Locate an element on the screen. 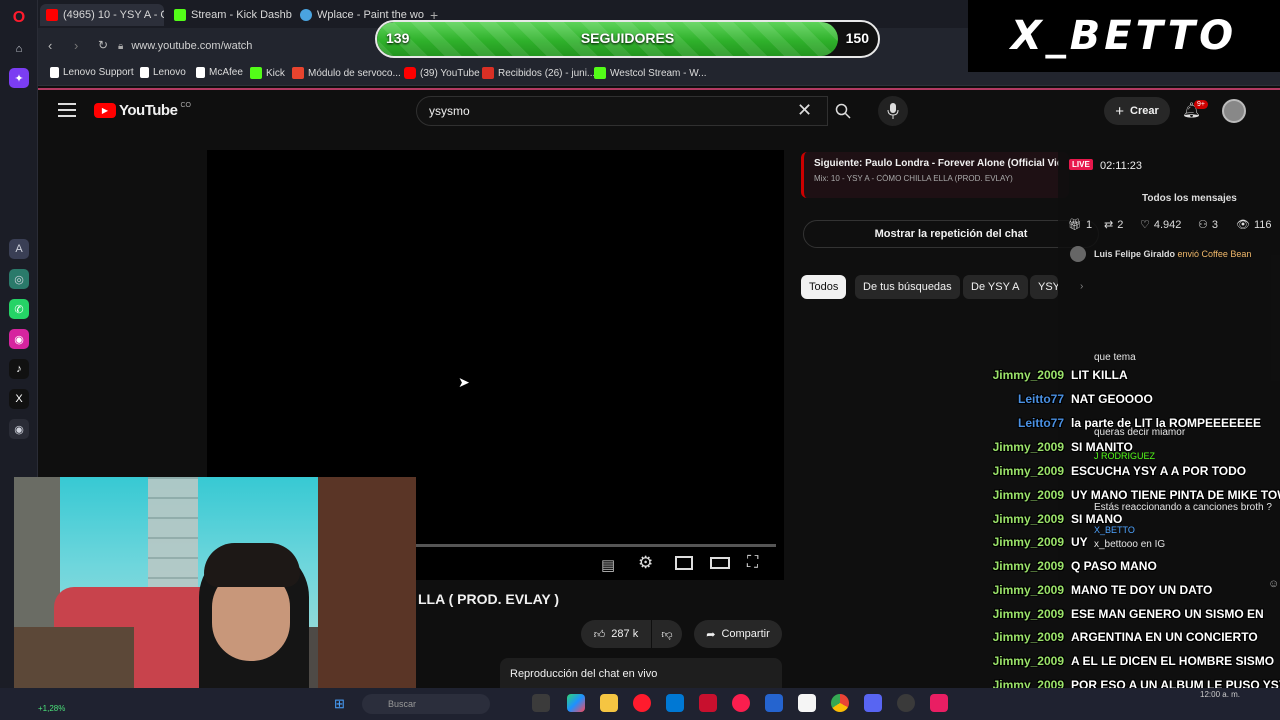 The image size is (1280, 720). search-value: ysysmo is located at coordinates (449, 111).